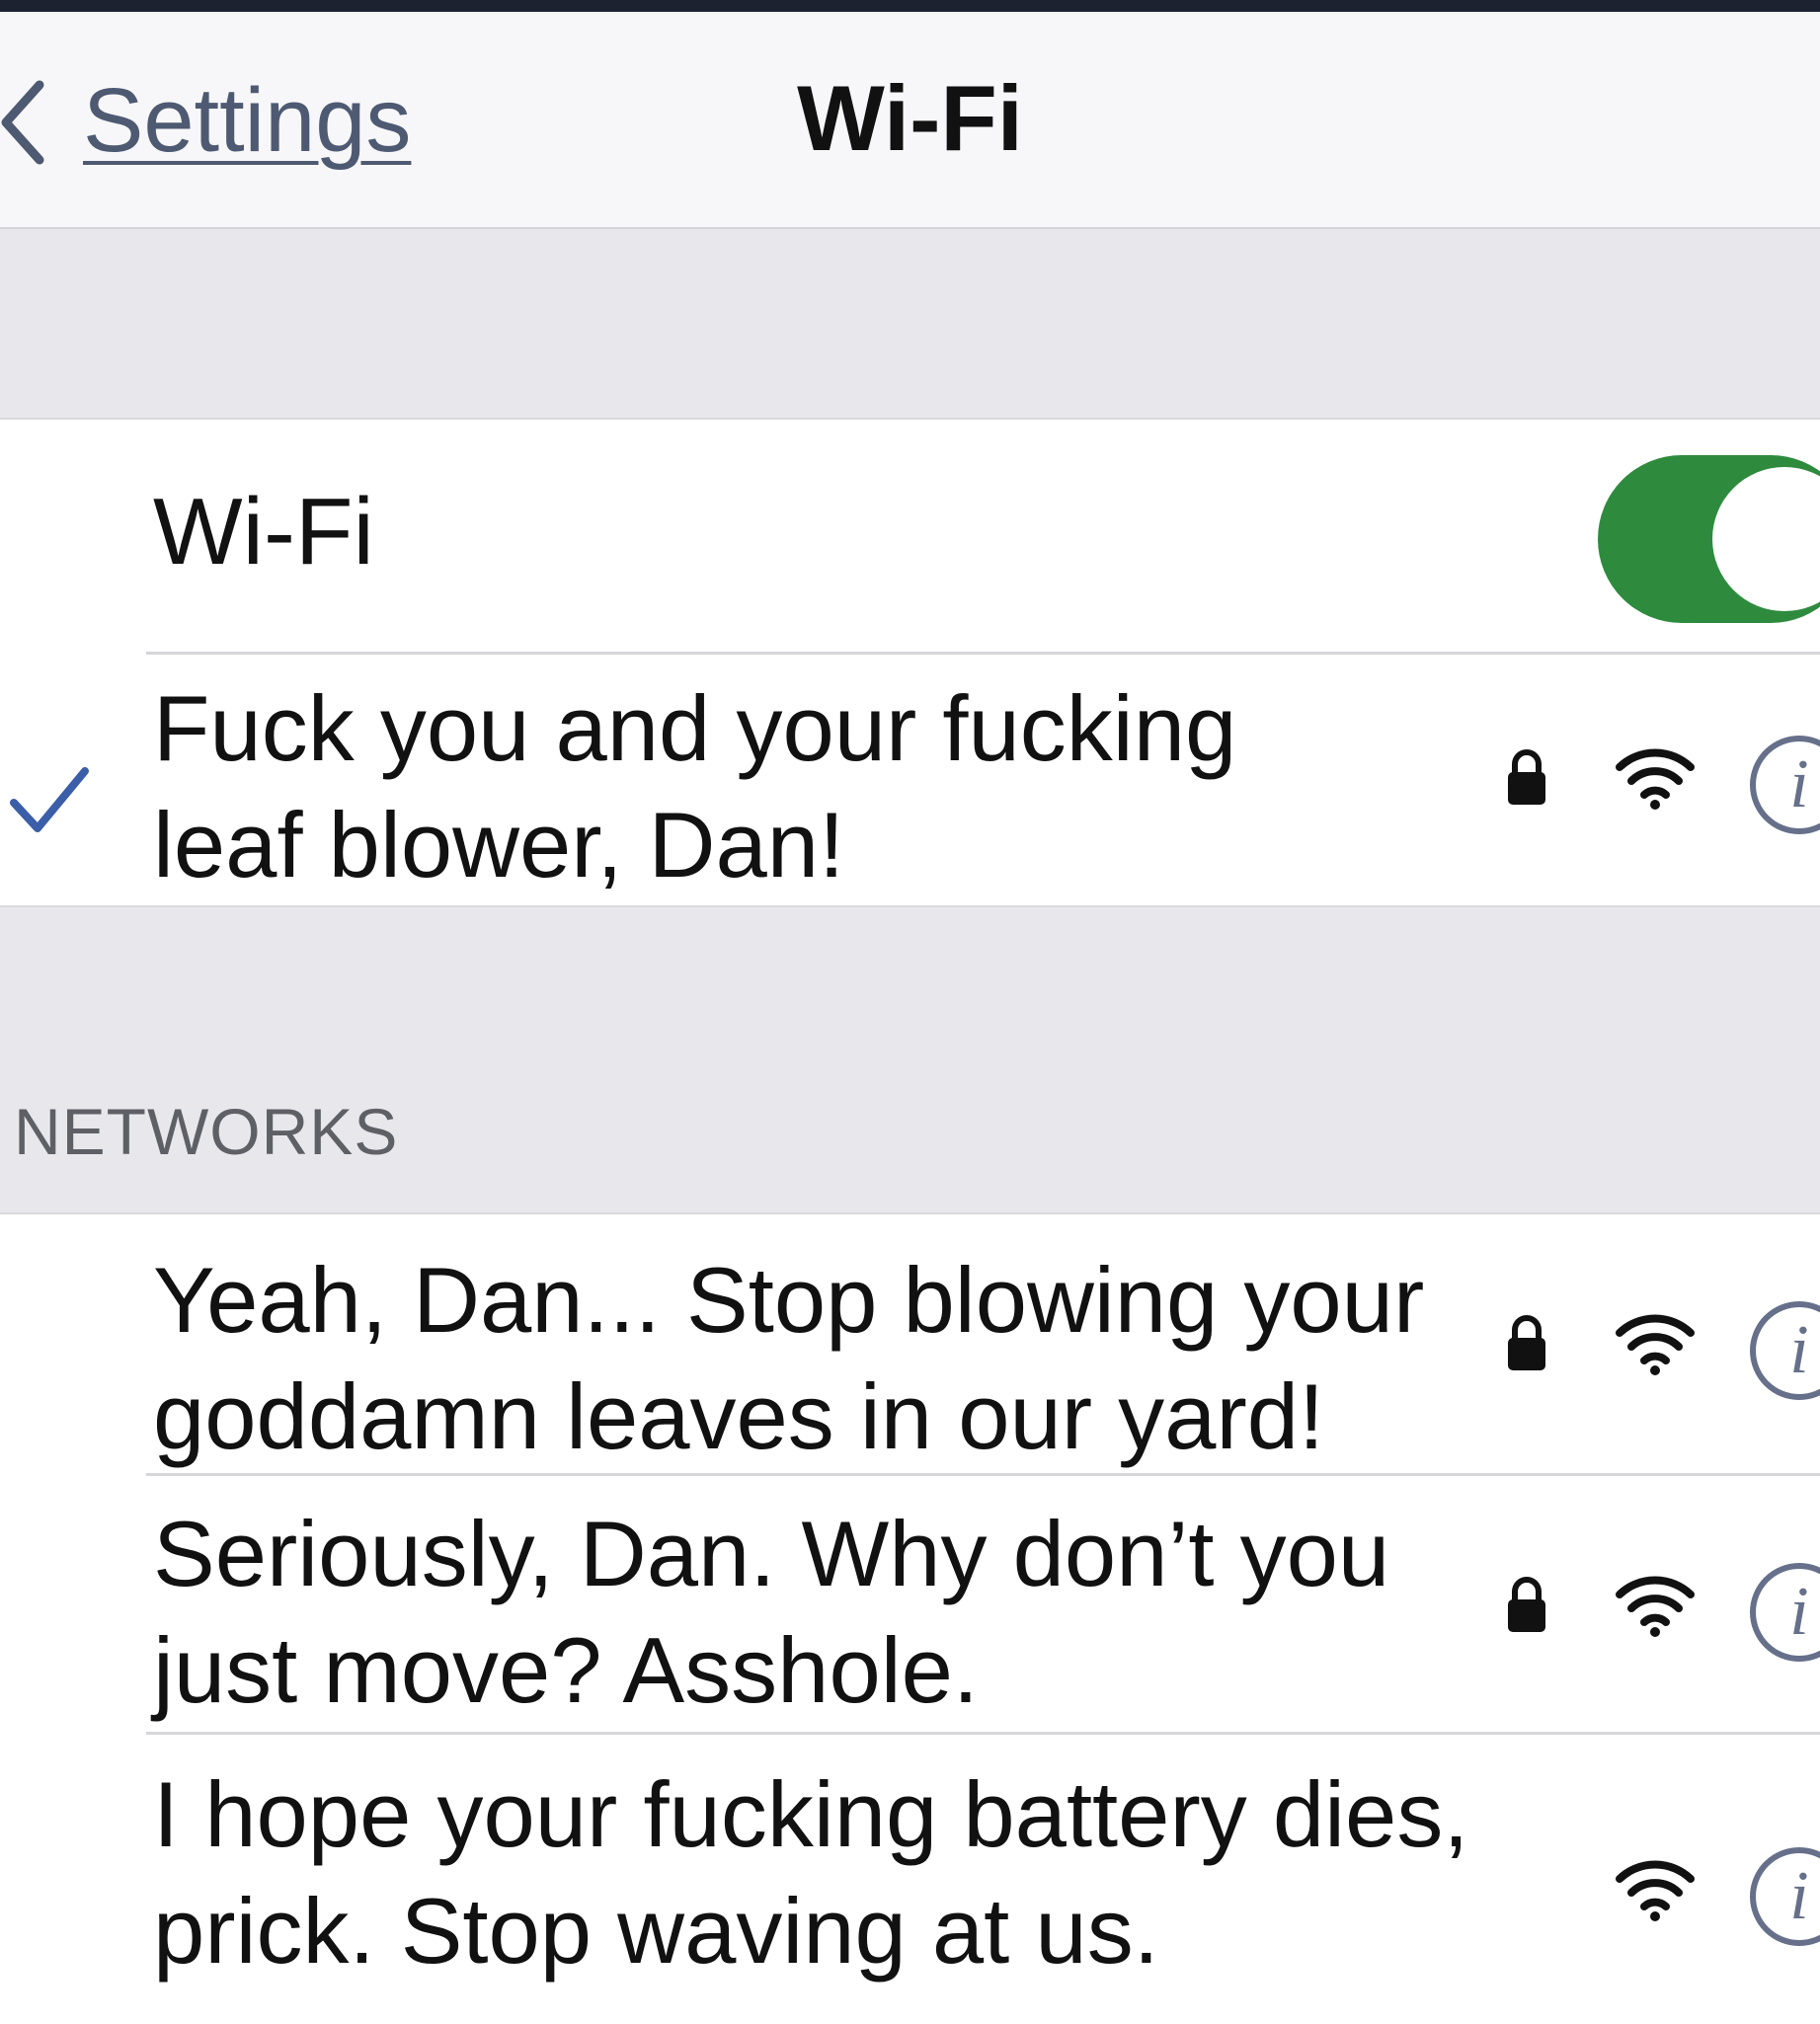  Describe the element at coordinates (695, 728) in the screenshot. I see `network-name-line: Fuck you and your fucking` at that location.